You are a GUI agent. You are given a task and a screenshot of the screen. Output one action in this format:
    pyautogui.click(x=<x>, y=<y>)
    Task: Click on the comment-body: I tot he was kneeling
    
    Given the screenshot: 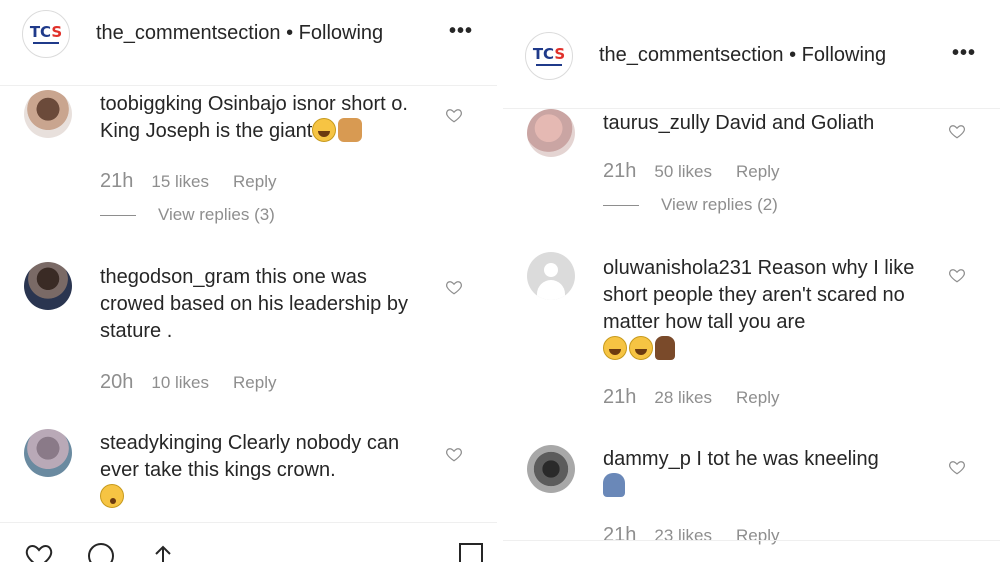 What is the action you would take?
    pyautogui.click(x=784, y=459)
    